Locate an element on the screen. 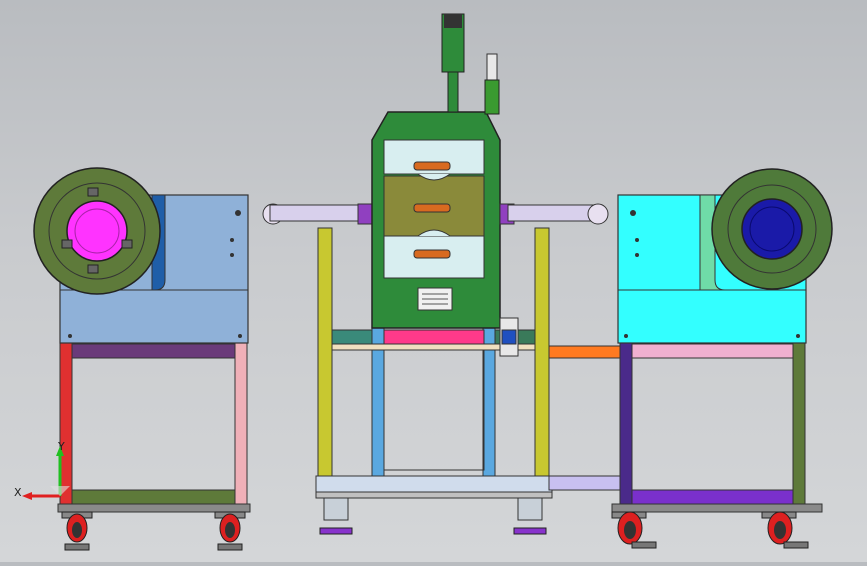 Image resolution: width=867 pixels, height=566 pixels. right-leg-olive is located at coordinates (799, 424).